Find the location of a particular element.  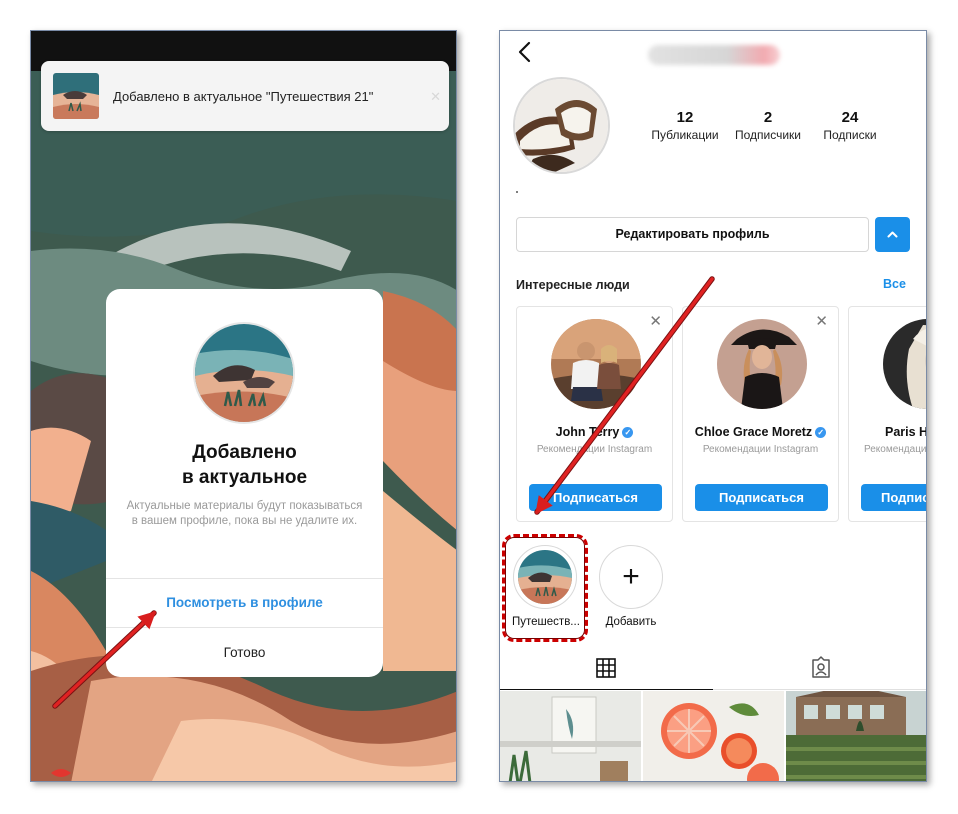

add-highlight-circle: + is located at coordinates (631, 577).